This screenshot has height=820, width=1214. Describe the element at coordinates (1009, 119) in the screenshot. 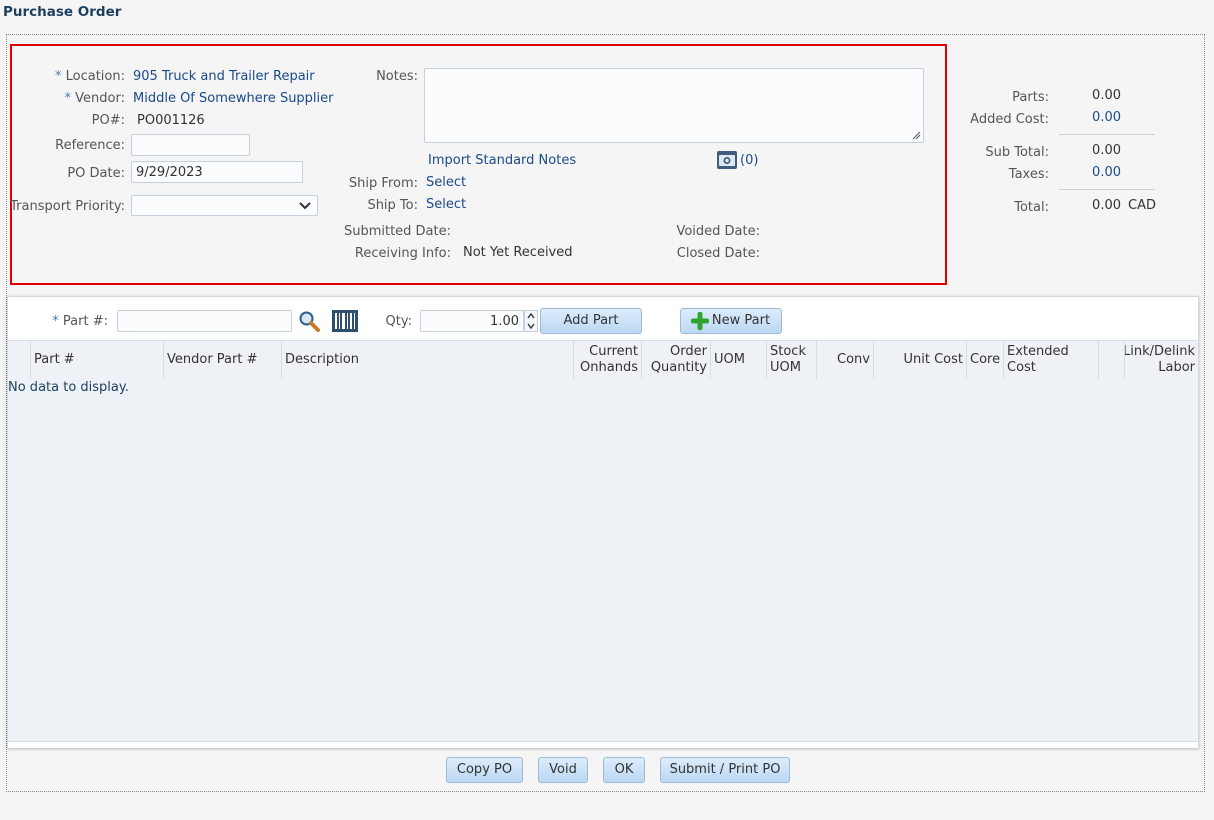

I see `added-cost-label: Added Cost:` at that location.